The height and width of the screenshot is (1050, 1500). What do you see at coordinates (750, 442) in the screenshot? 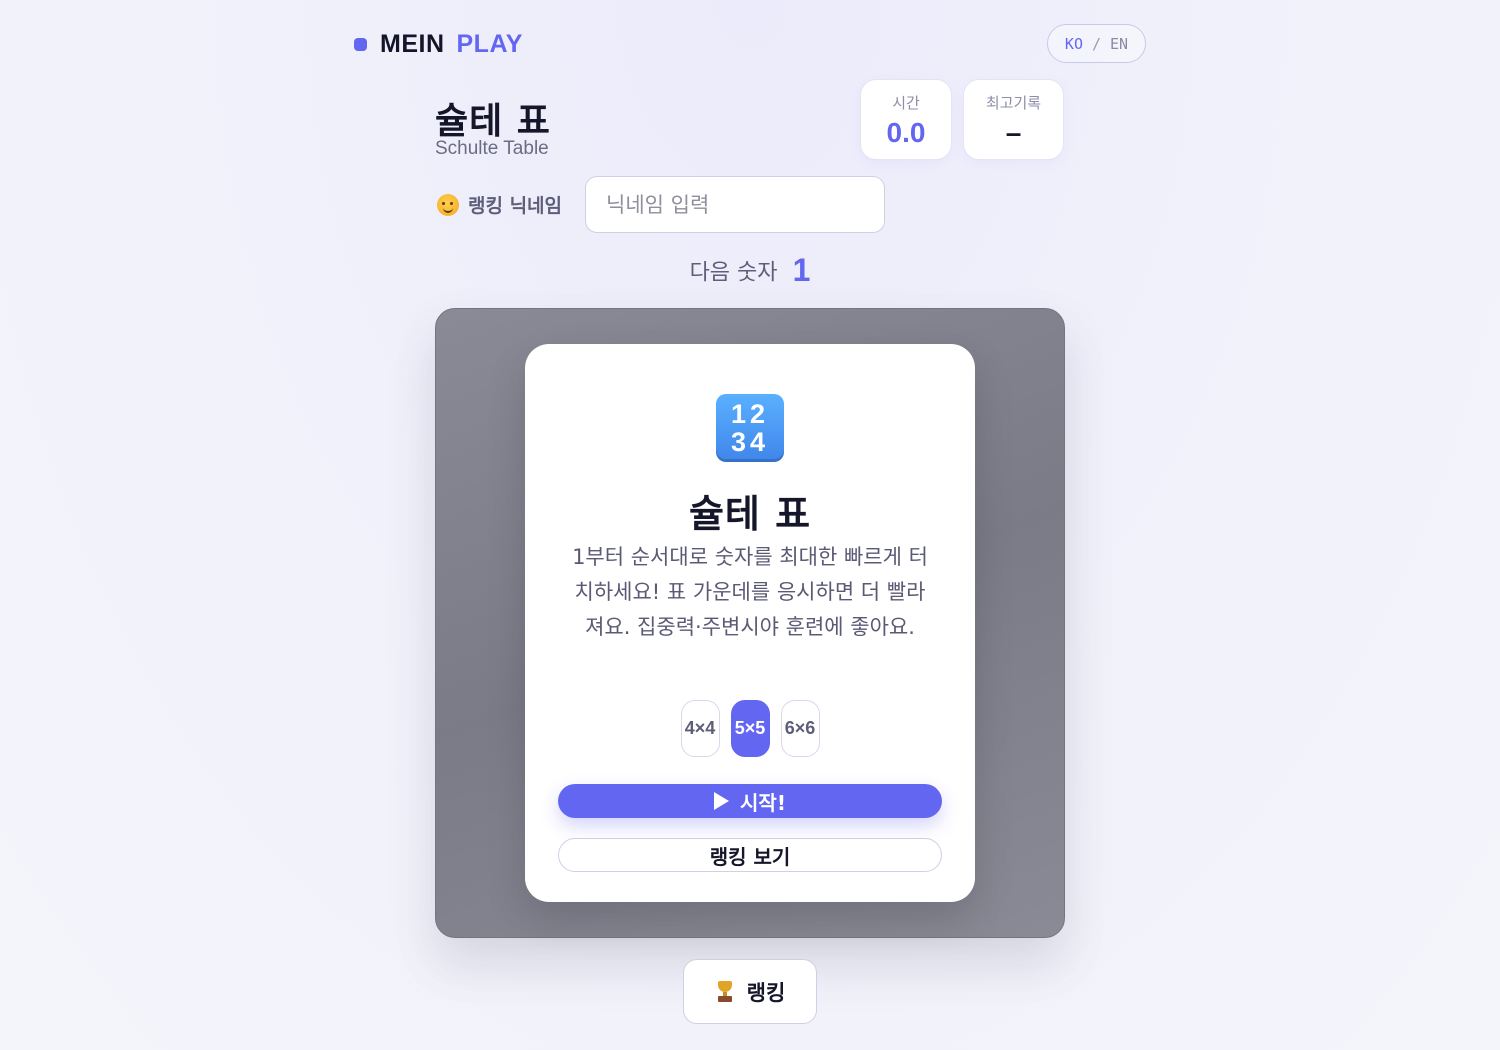
I see `keycap-bottom-digits: 34` at bounding box center [750, 442].